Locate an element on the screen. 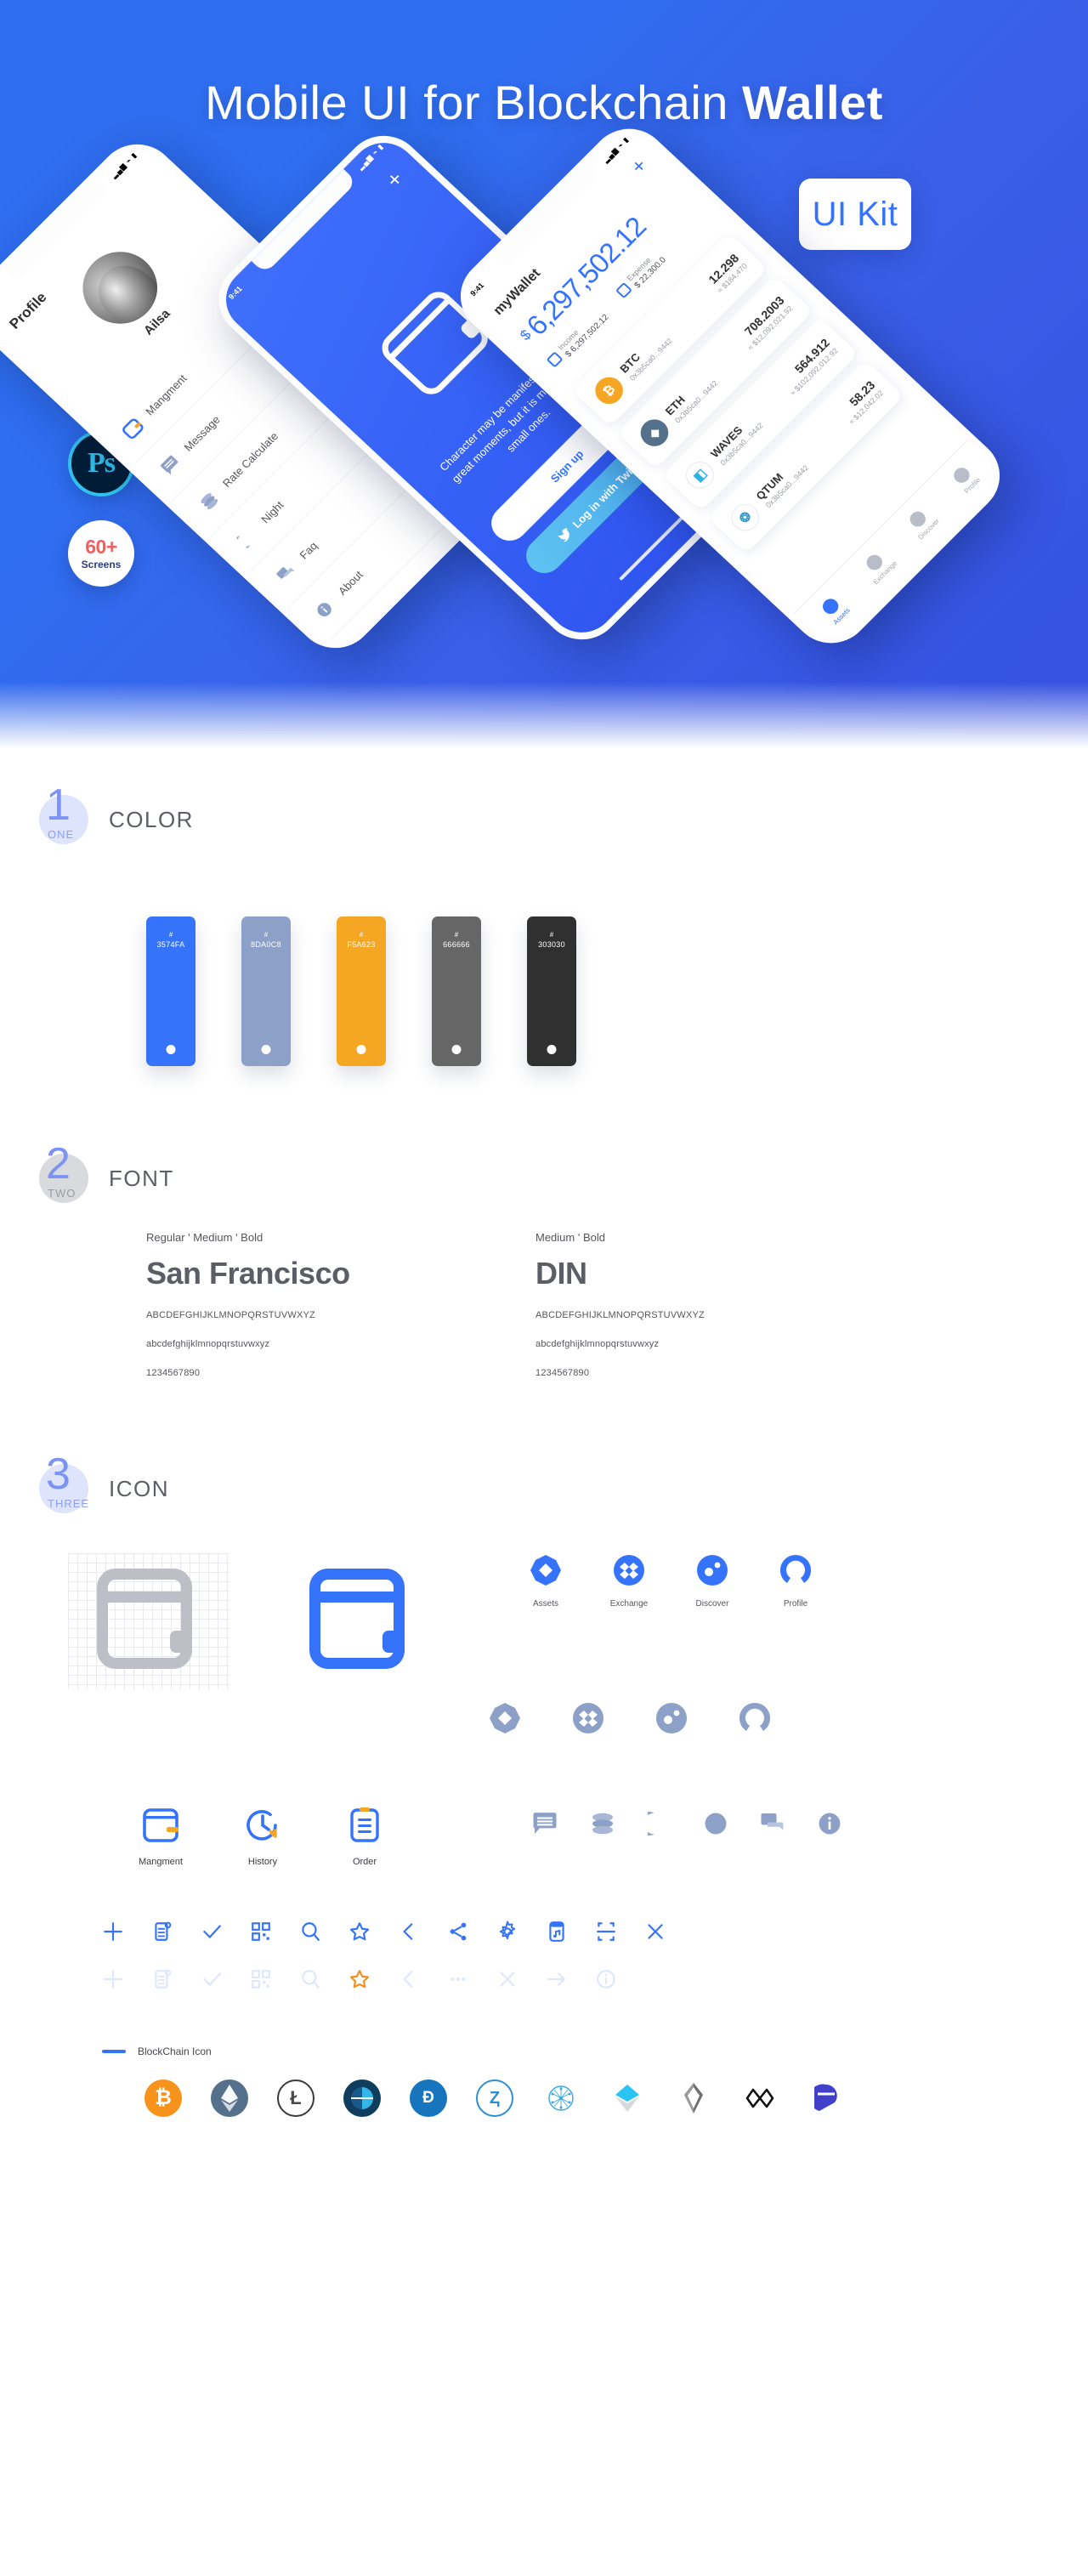 Image resolution: width=1088 pixels, height=2576 pixels. ui-kit-badge-label: UI Kit is located at coordinates (855, 214).